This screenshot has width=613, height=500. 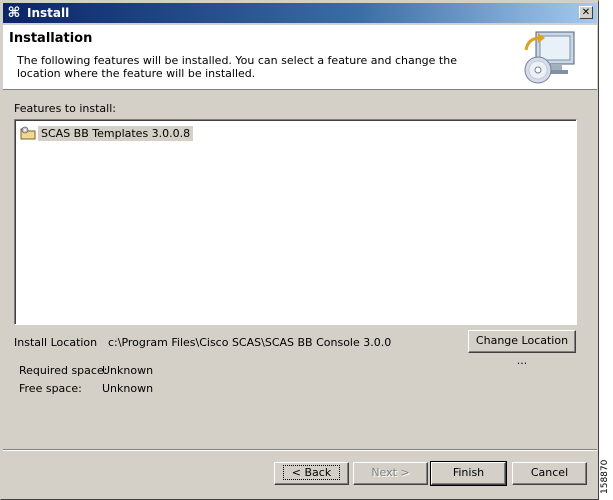 What do you see at coordinates (468, 473) in the screenshot?
I see `finish-button: Finish` at bounding box center [468, 473].